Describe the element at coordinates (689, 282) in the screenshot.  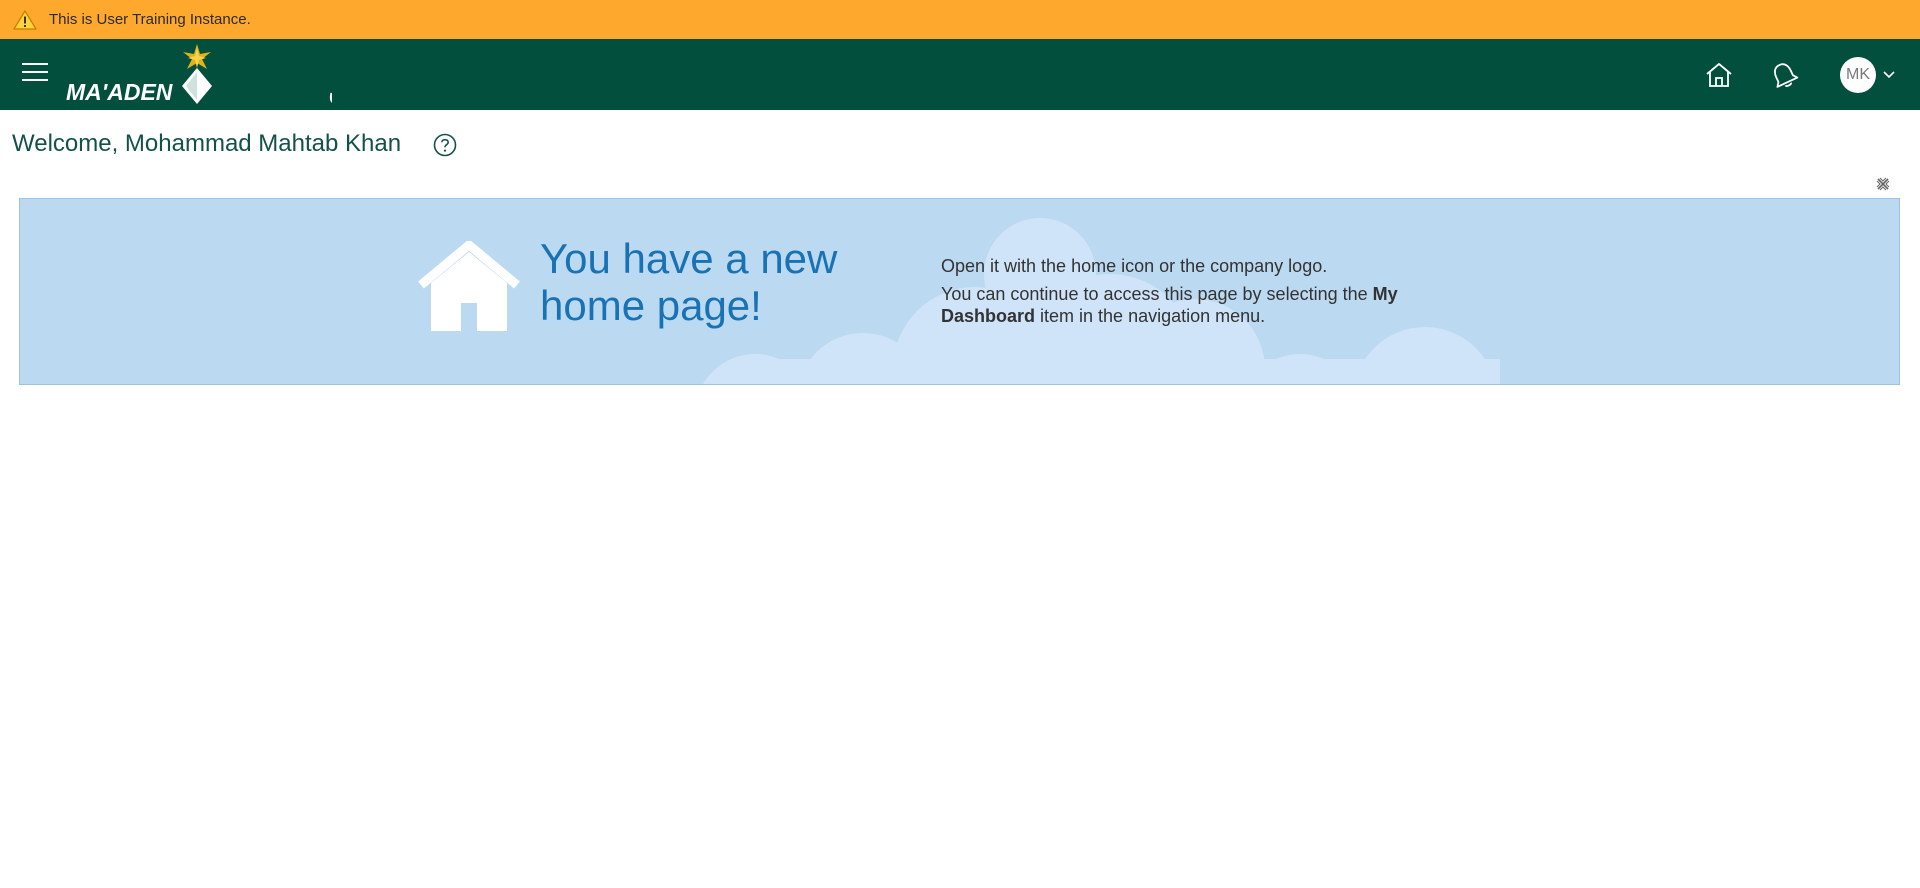
I see `banner-title: You have a new home page!` at that location.